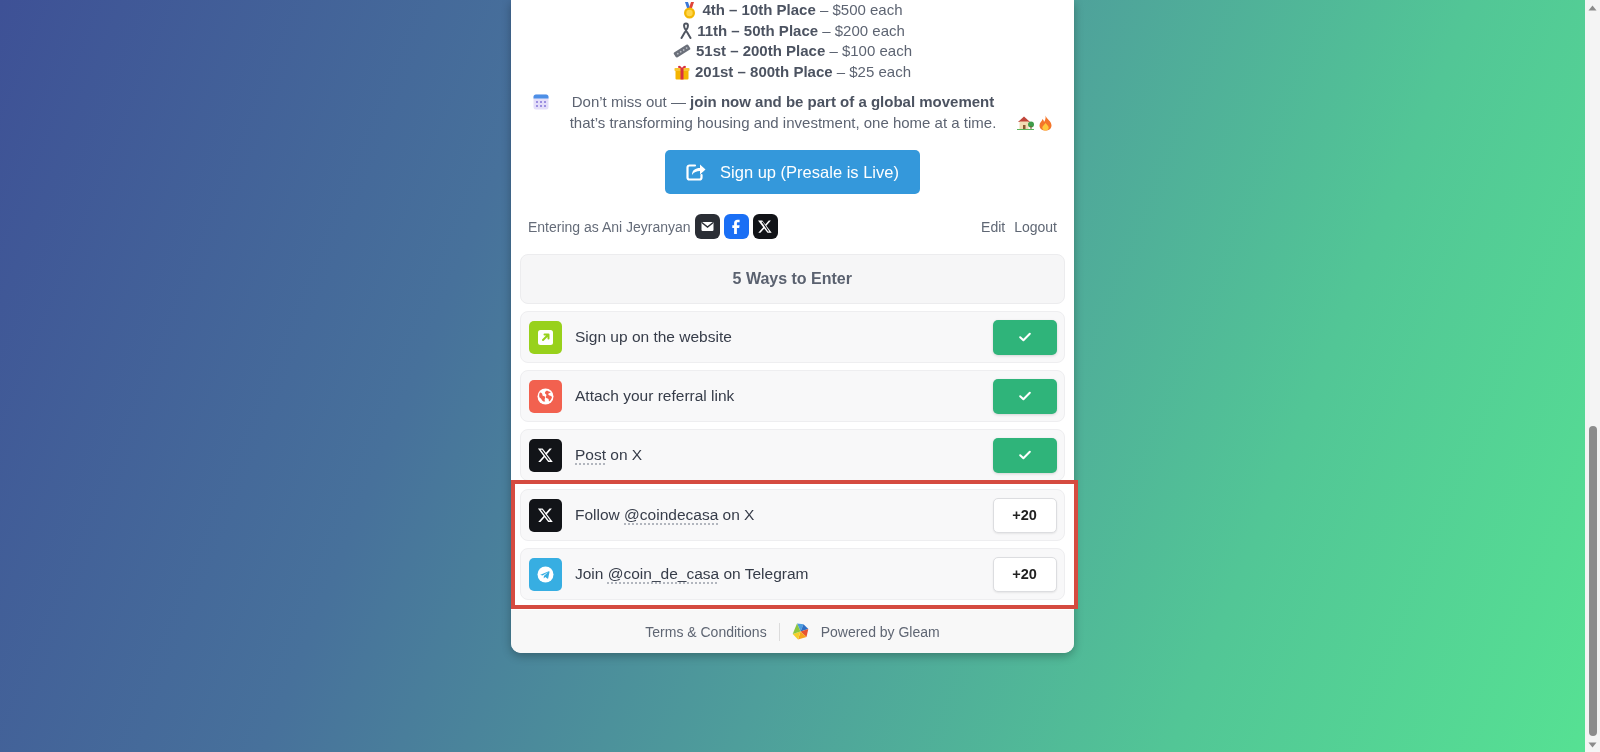  What do you see at coordinates (1592, 376) in the screenshot?
I see `scrollbar` at bounding box center [1592, 376].